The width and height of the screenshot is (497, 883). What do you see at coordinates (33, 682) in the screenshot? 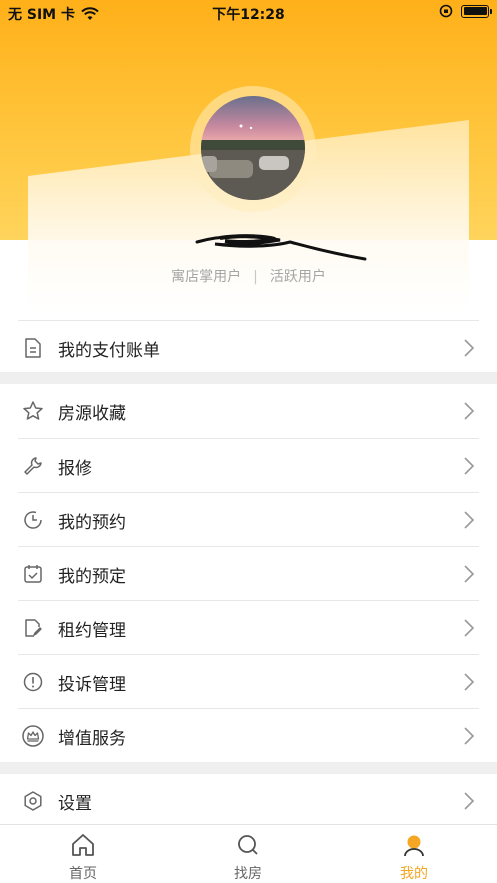
I see `alert-circle-icon` at bounding box center [33, 682].